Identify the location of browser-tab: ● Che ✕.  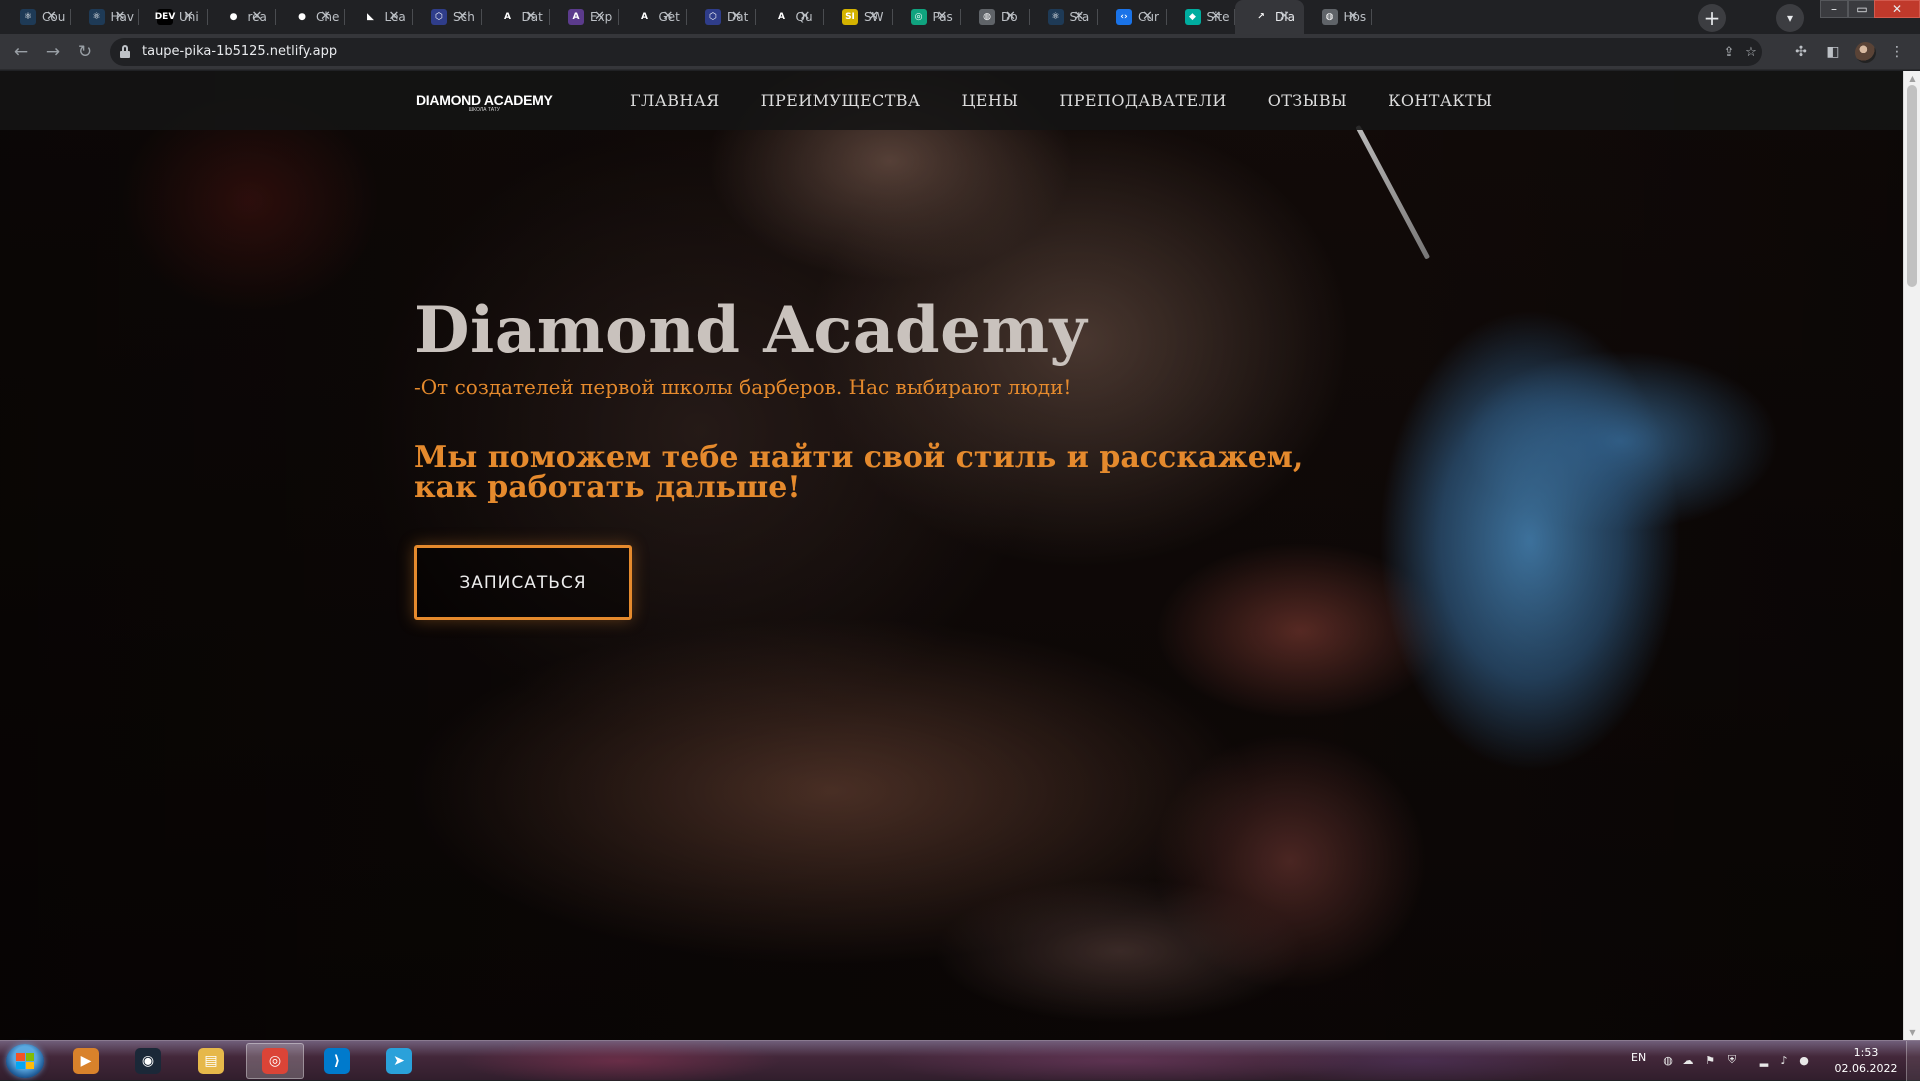
(310, 17).